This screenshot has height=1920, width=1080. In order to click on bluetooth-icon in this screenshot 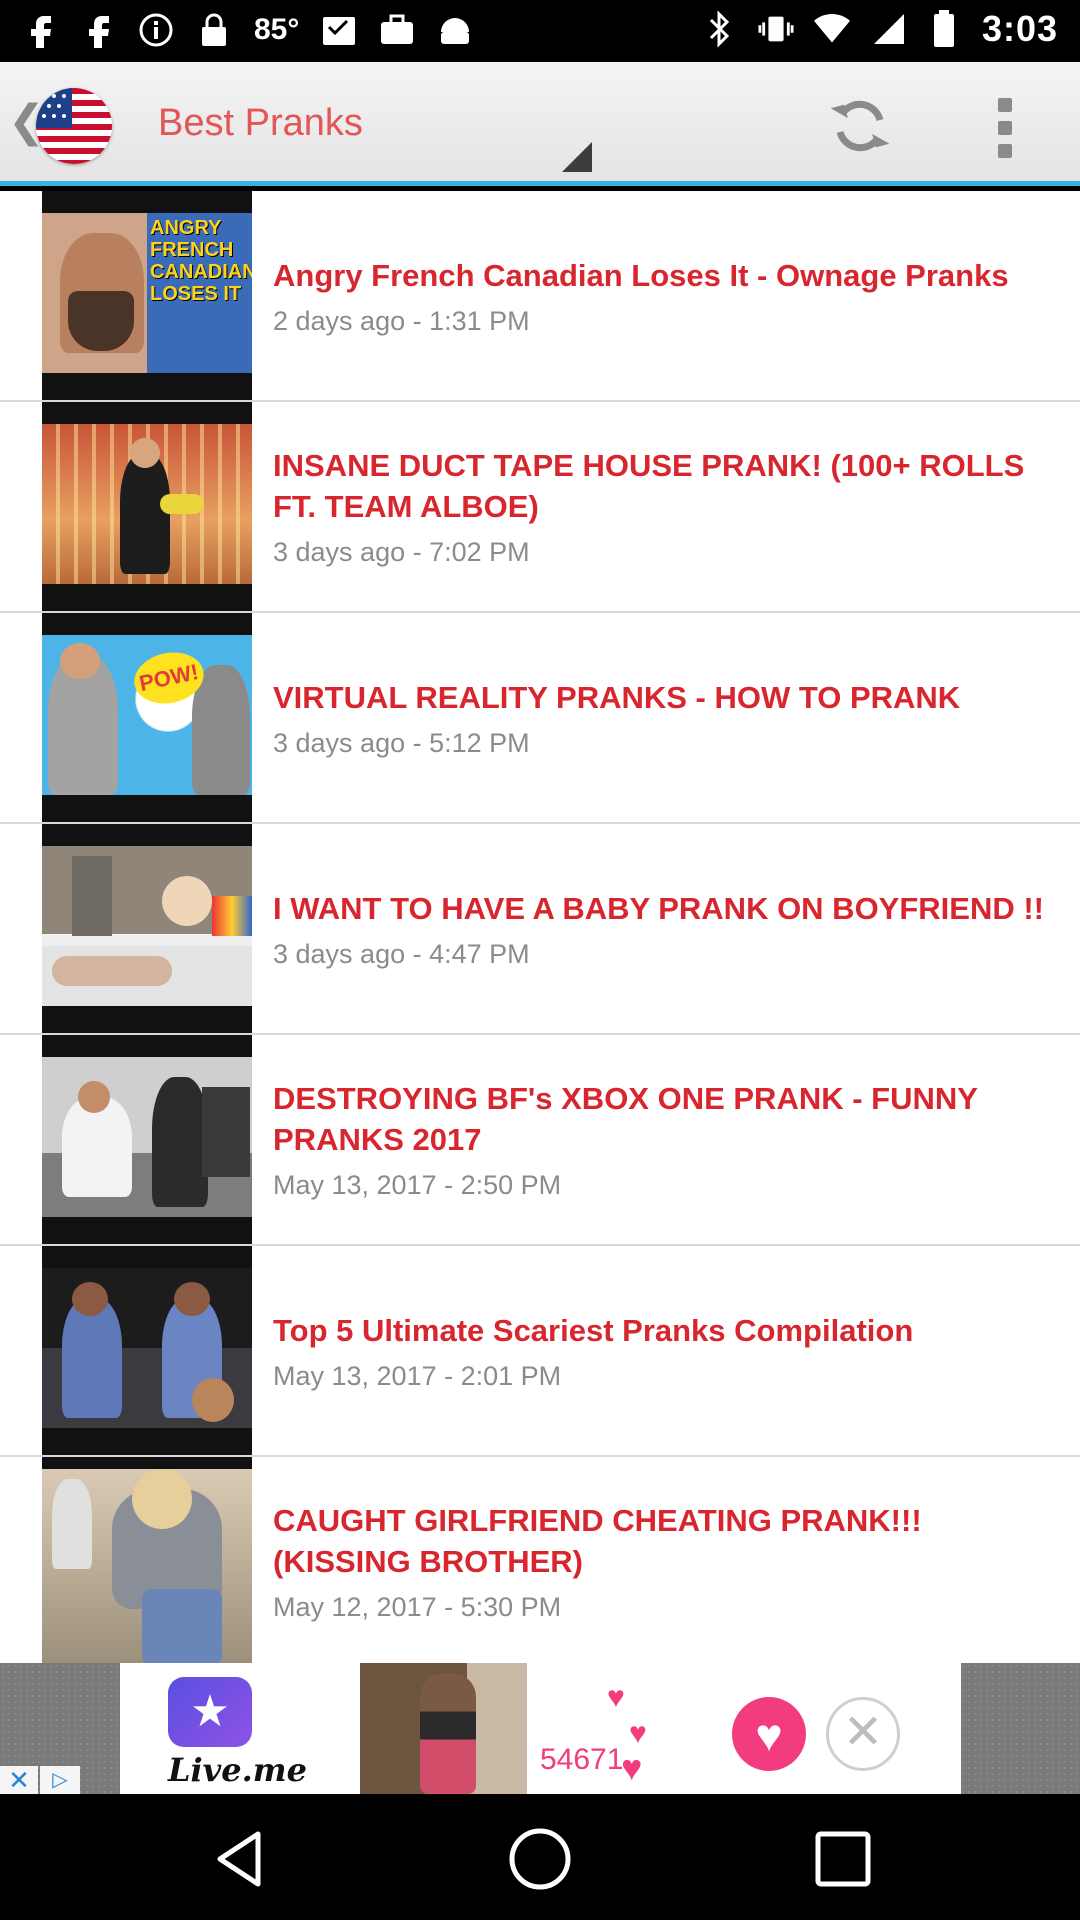, I will do `click(720, 29)`.